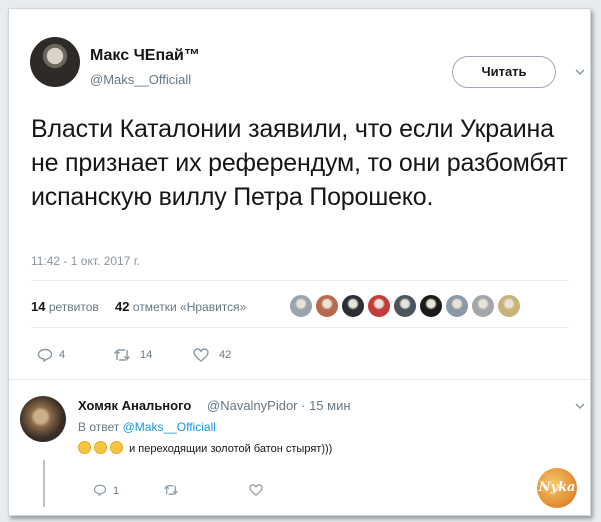  Describe the element at coordinates (504, 72) in the screenshot. I see `follow-button: Читать` at that location.